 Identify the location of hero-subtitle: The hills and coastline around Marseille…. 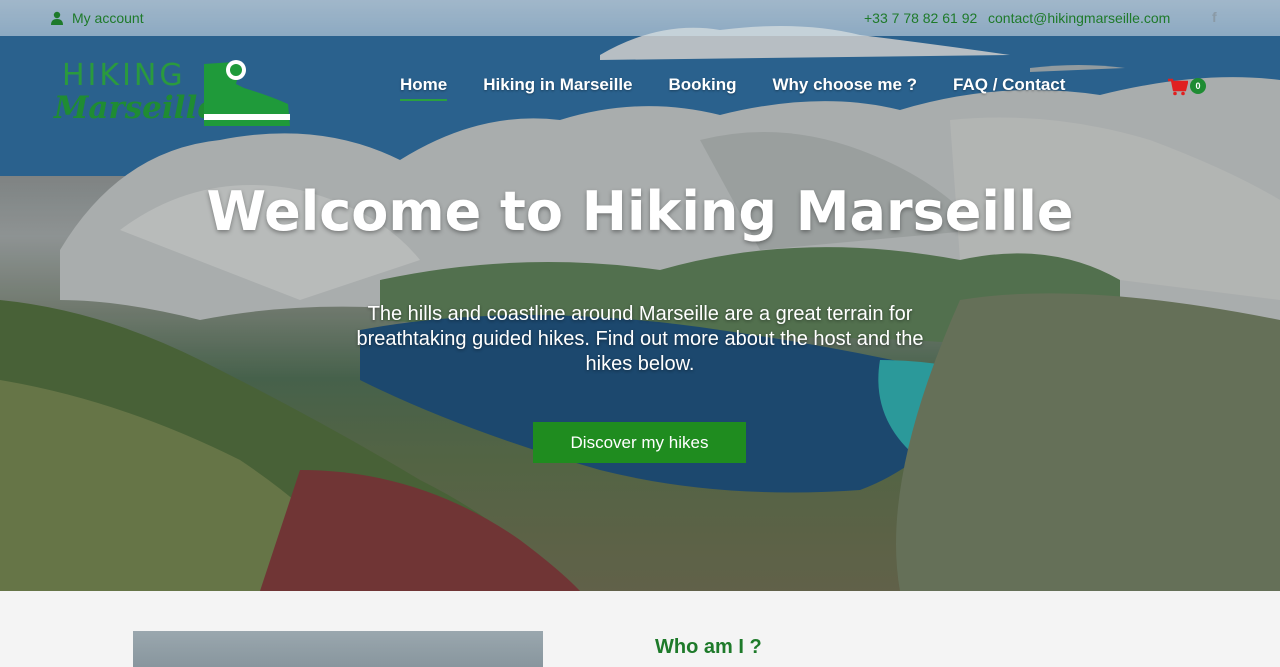
(640, 339).